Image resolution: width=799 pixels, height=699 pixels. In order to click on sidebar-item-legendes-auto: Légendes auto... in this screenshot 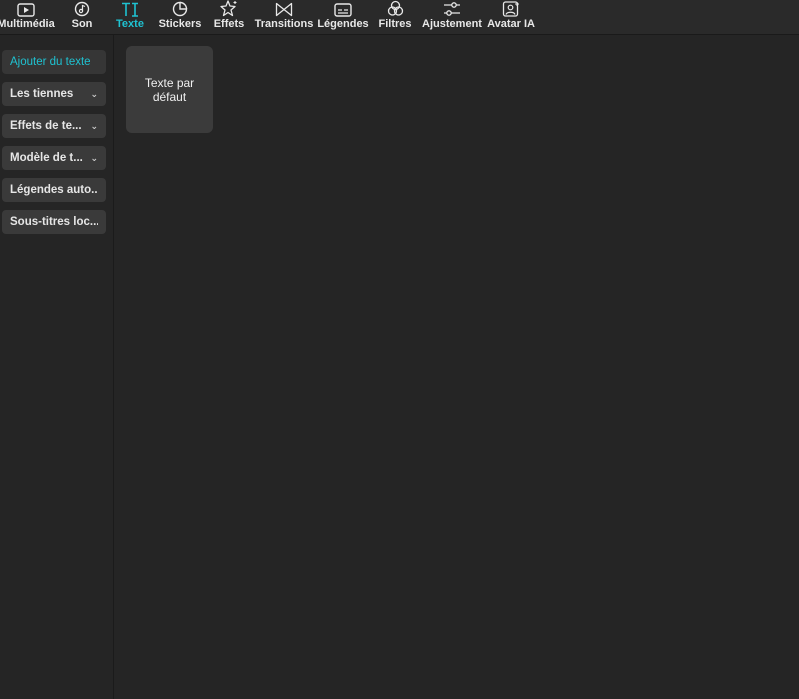, I will do `click(54, 190)`.